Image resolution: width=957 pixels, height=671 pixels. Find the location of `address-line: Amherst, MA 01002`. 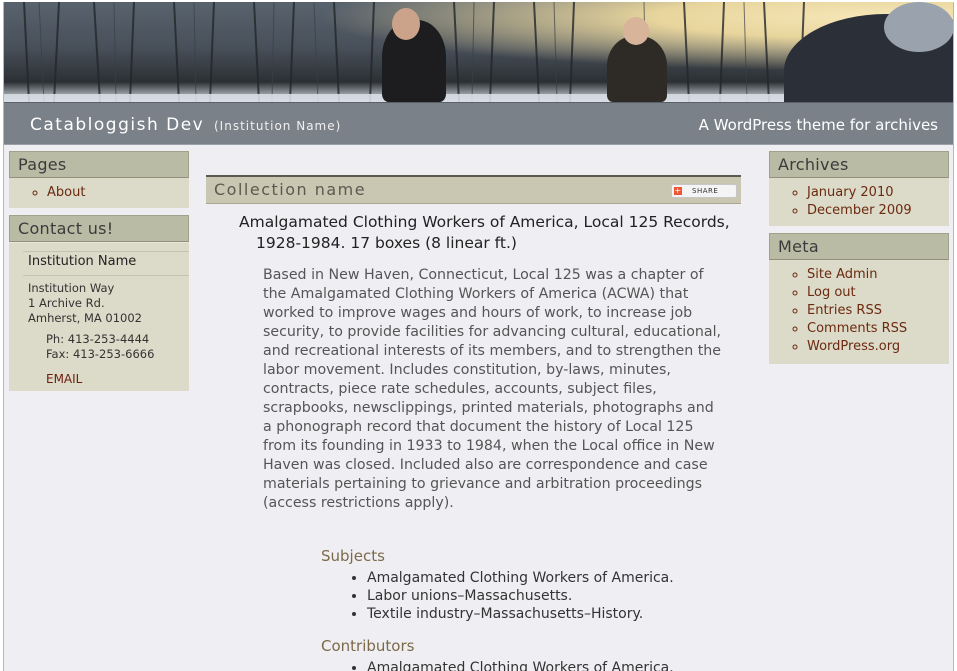

address-line: Amherst, MA 01002 is located at coordinates (85, 318).